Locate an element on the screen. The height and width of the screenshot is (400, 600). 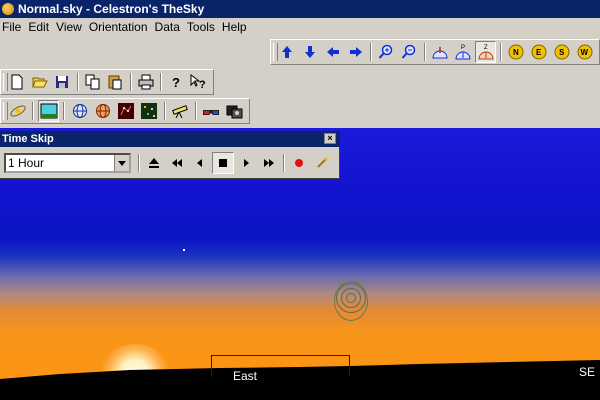
telescope-icon is located at coordinates (180, 111).